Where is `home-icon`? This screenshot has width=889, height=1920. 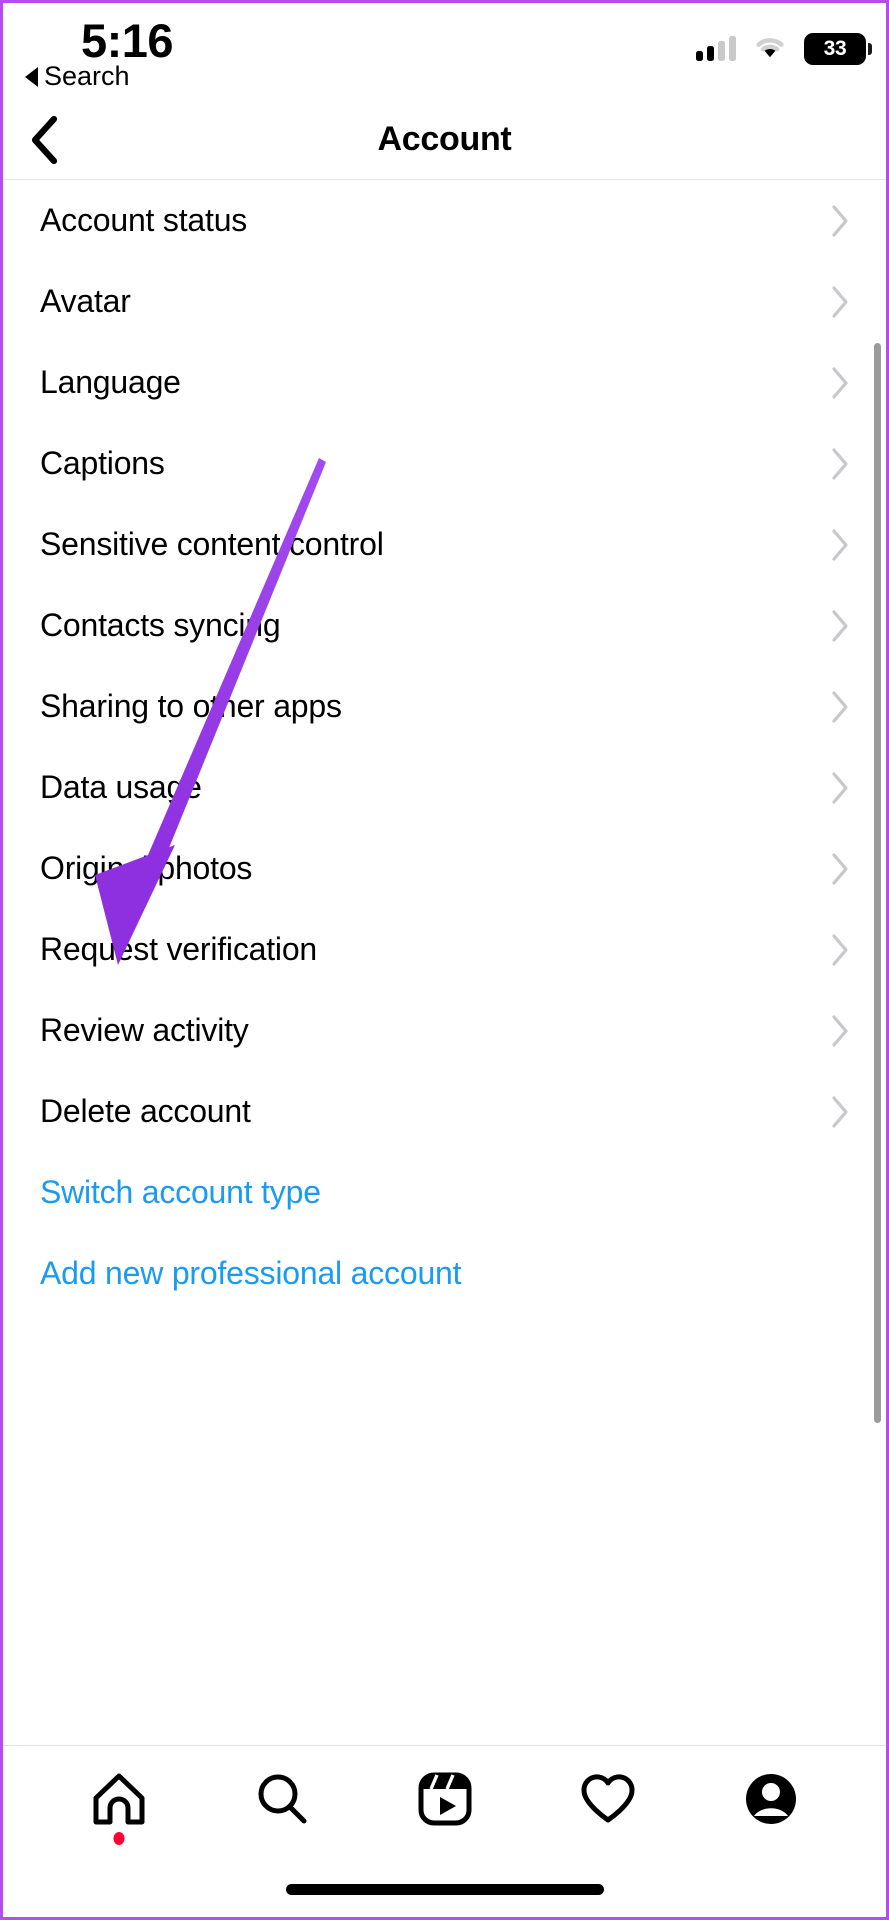 home-icon is located at coordinates (119, 1801).